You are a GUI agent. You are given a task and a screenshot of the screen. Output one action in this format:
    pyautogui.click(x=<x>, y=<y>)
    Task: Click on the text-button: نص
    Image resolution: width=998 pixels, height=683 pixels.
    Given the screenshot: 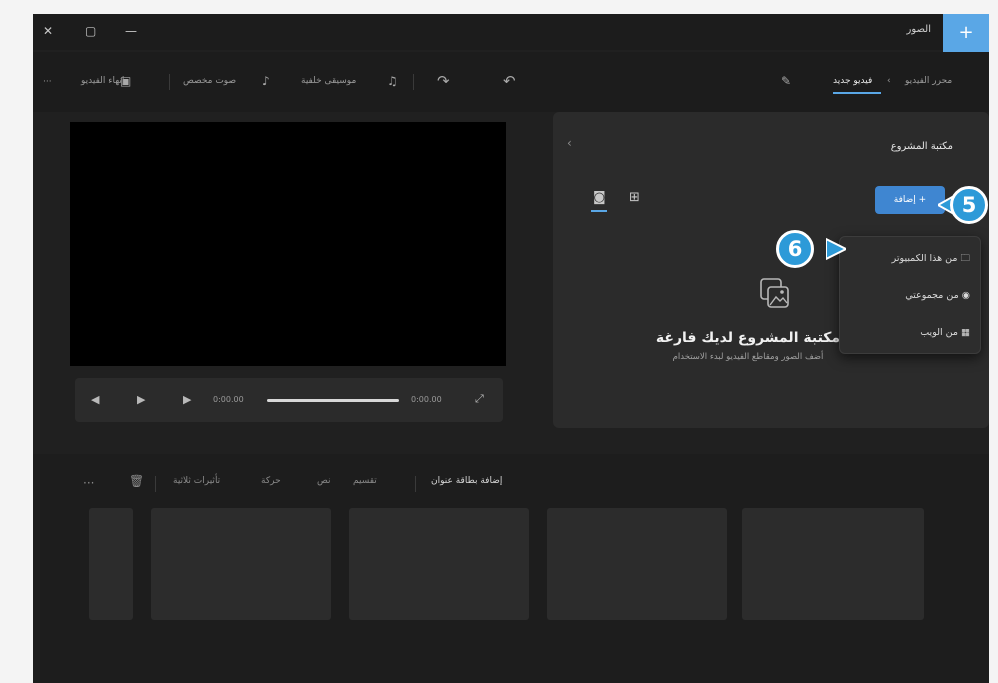 What is the action you would take?
    pyautogui.click(x=324, y=481)
    